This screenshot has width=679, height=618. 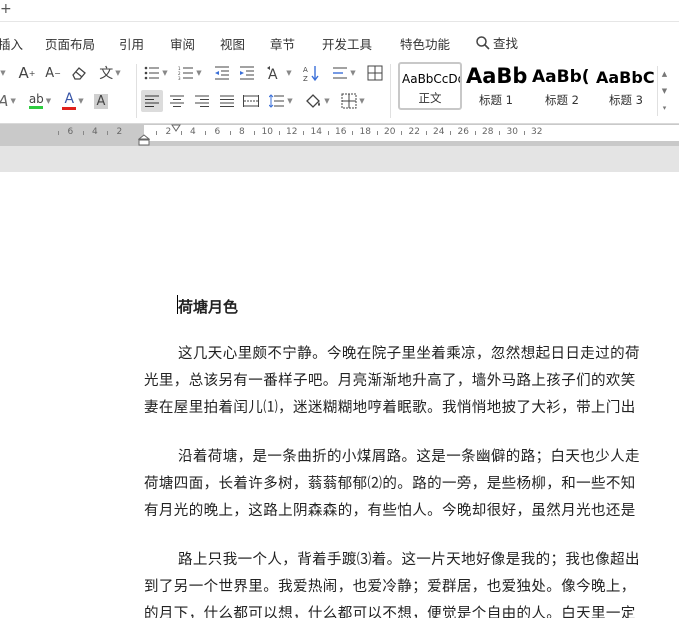 What do you see at coordinates (561, 77) in the screenshot?
I see `style-sample: AaBb(` at bounding box center [561, 77].